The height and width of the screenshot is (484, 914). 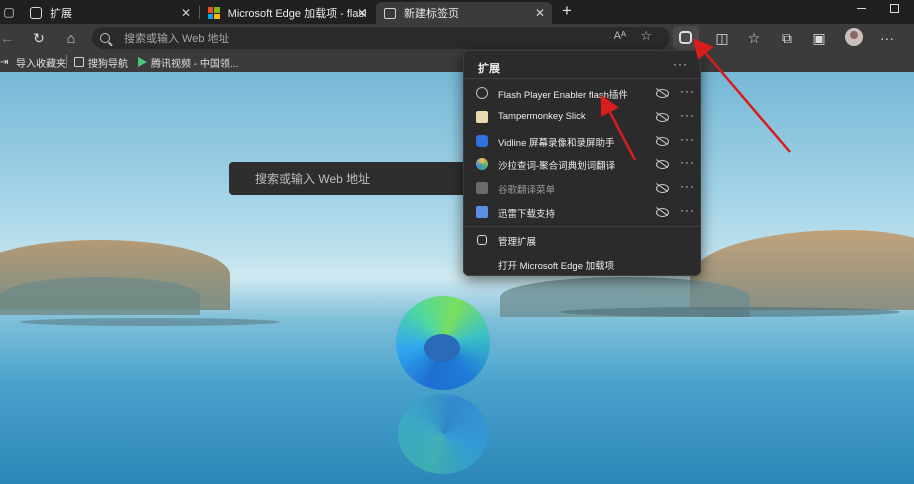 I want to click on extension-item-tampermonkey: Tampermonkey Slick ···, so click(x=582, y=117).